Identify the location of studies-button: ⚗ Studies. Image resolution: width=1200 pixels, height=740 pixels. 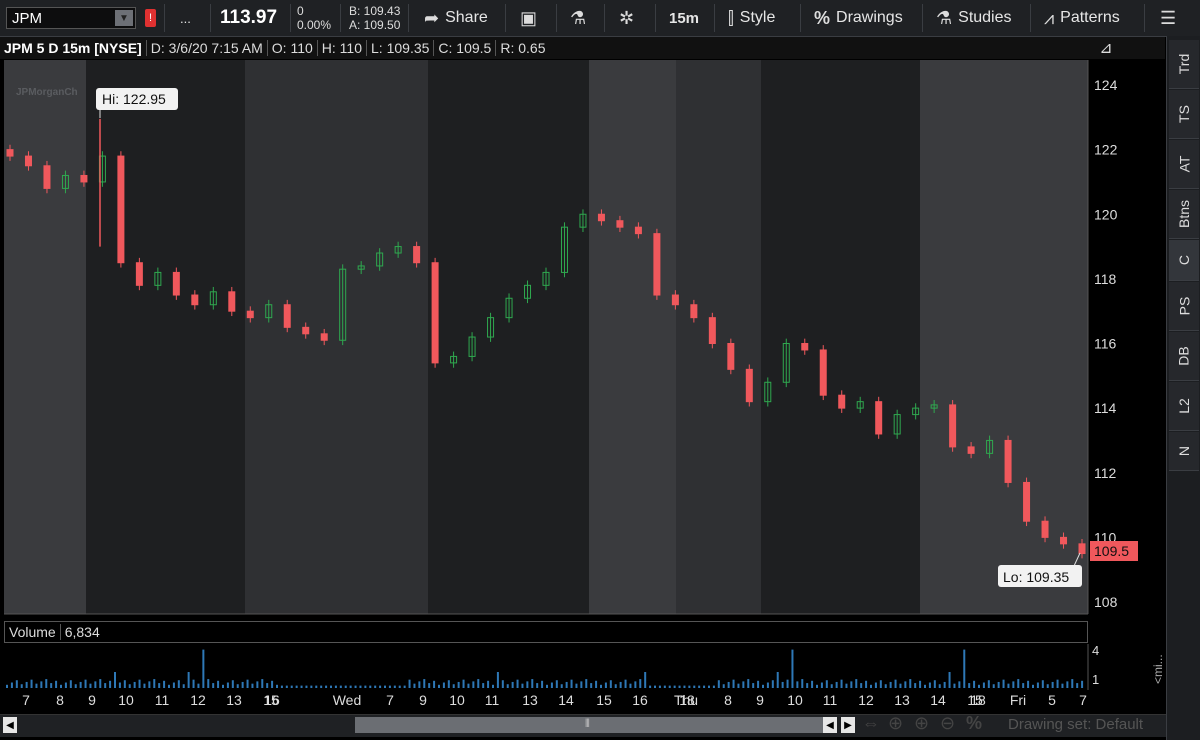
(974, 18).